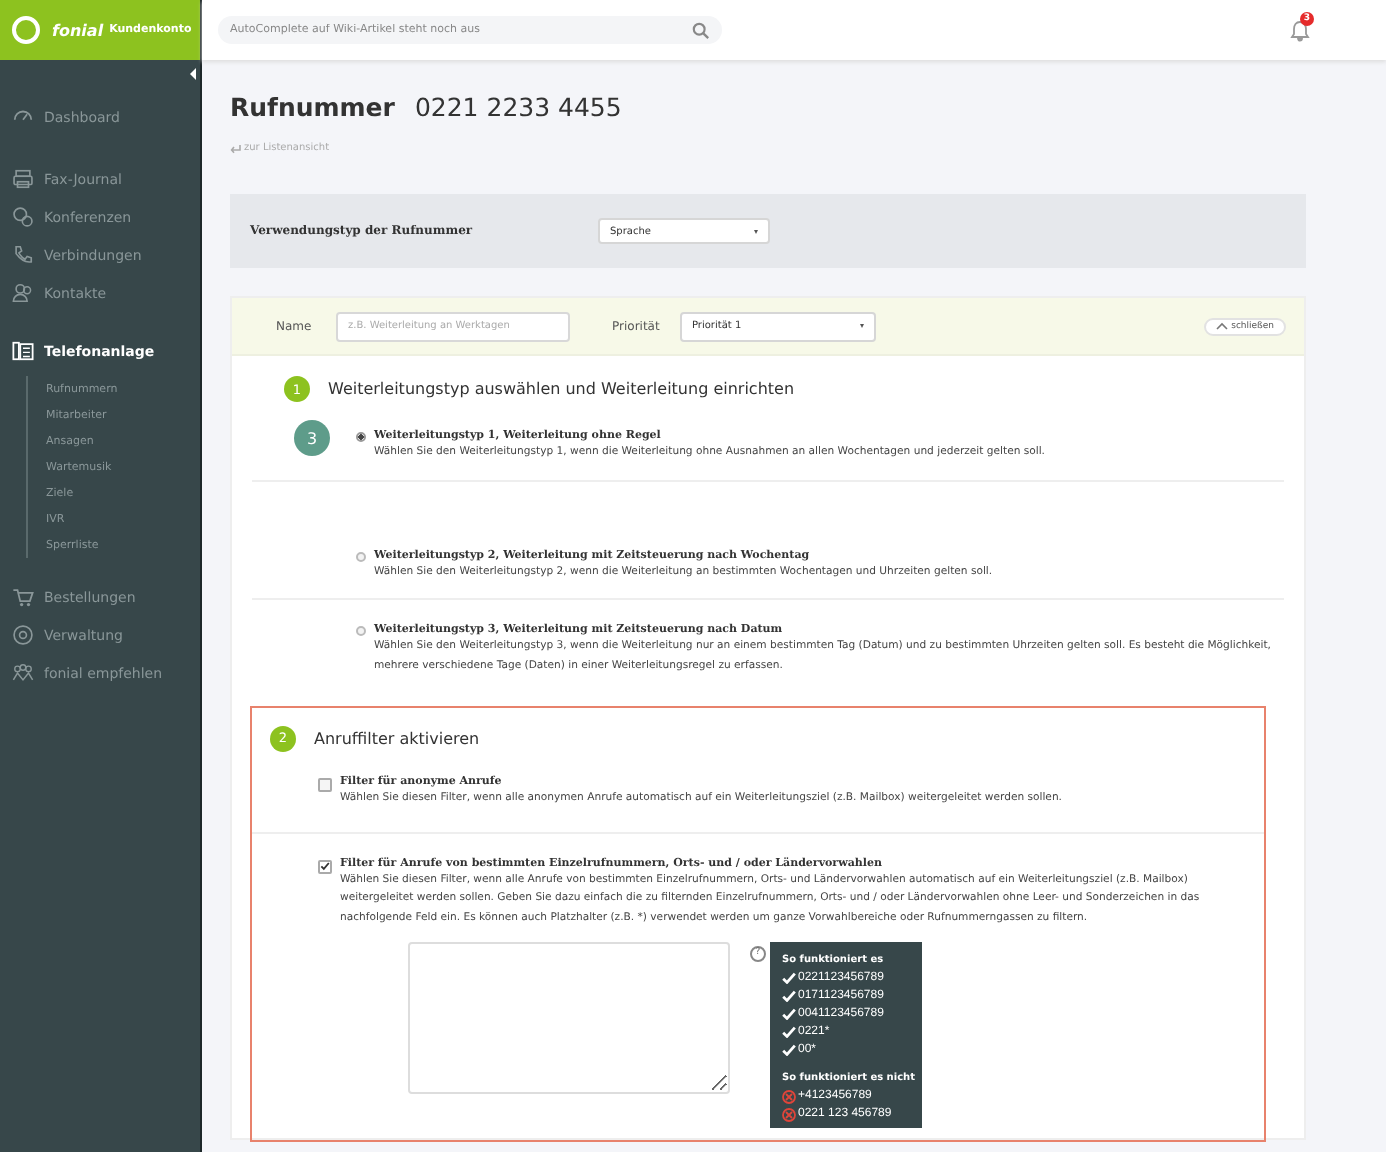 This screenshot has height=1152, width=1386. I want to click on chevron-up-icon, so click(1221, 326).